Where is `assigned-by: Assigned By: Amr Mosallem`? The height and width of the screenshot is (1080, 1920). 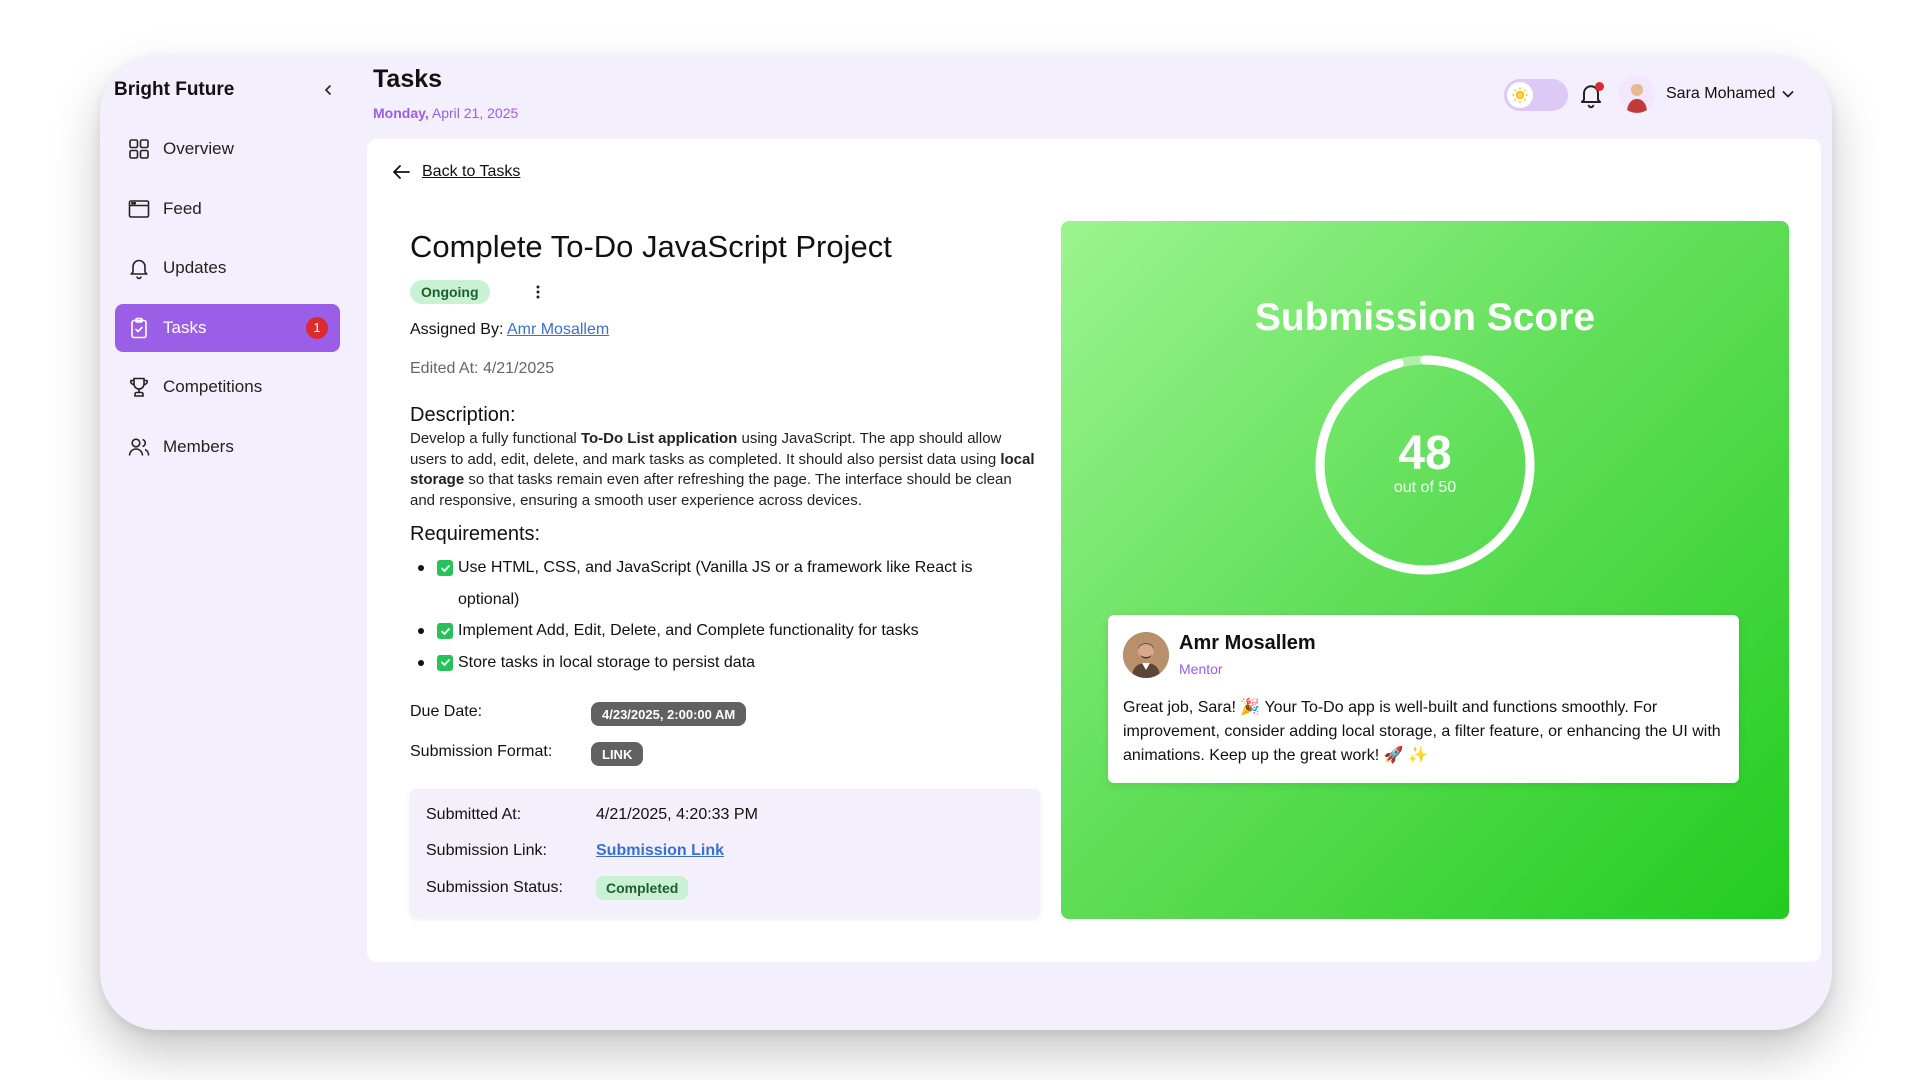
assigned-by: Assigned By: Amr Mosallem is located at coordinates (509, 330).